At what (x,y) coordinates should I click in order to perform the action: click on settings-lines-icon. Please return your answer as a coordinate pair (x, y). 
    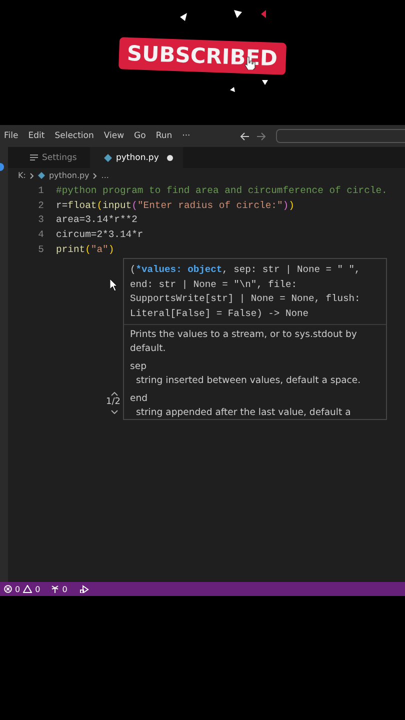
    Looking at the image, I should click on (34, 157).